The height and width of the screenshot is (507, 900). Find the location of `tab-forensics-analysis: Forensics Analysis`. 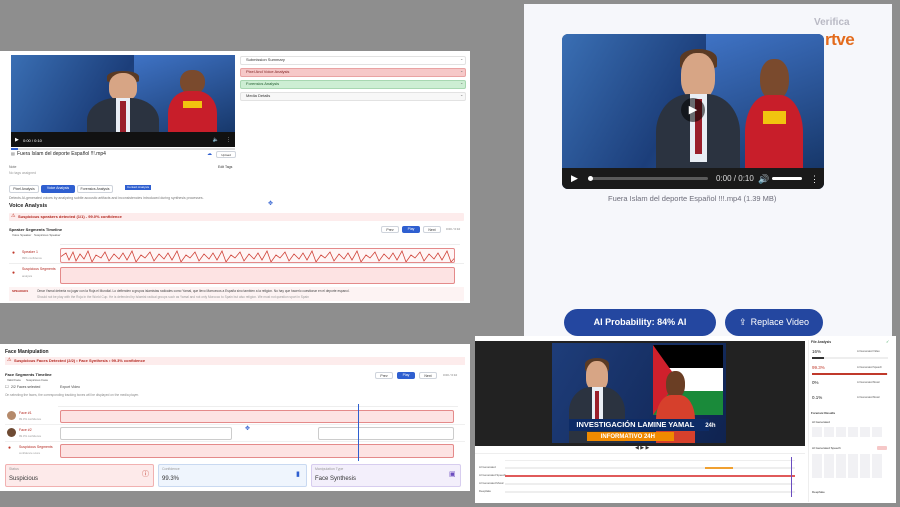

tab-forensics-analysis: Forensics Analysis is located at coordinates (95, 189).